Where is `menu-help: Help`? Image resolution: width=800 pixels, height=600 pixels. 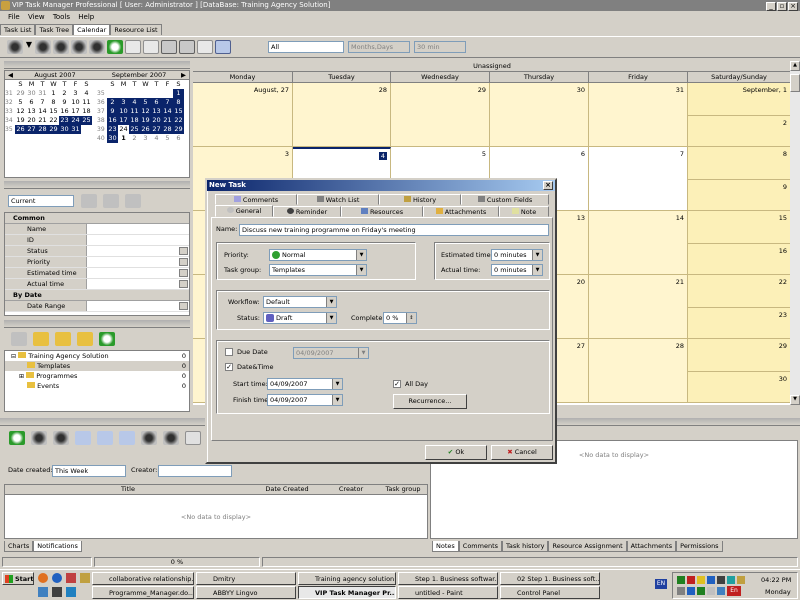
menu-help: Help is located at coordinates (86, 17).